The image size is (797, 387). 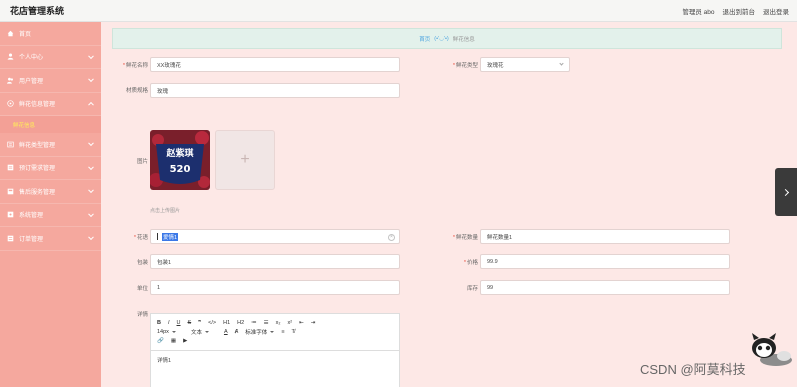 I want to click on material-input: 玫瑰, so click(x=275, y=90).